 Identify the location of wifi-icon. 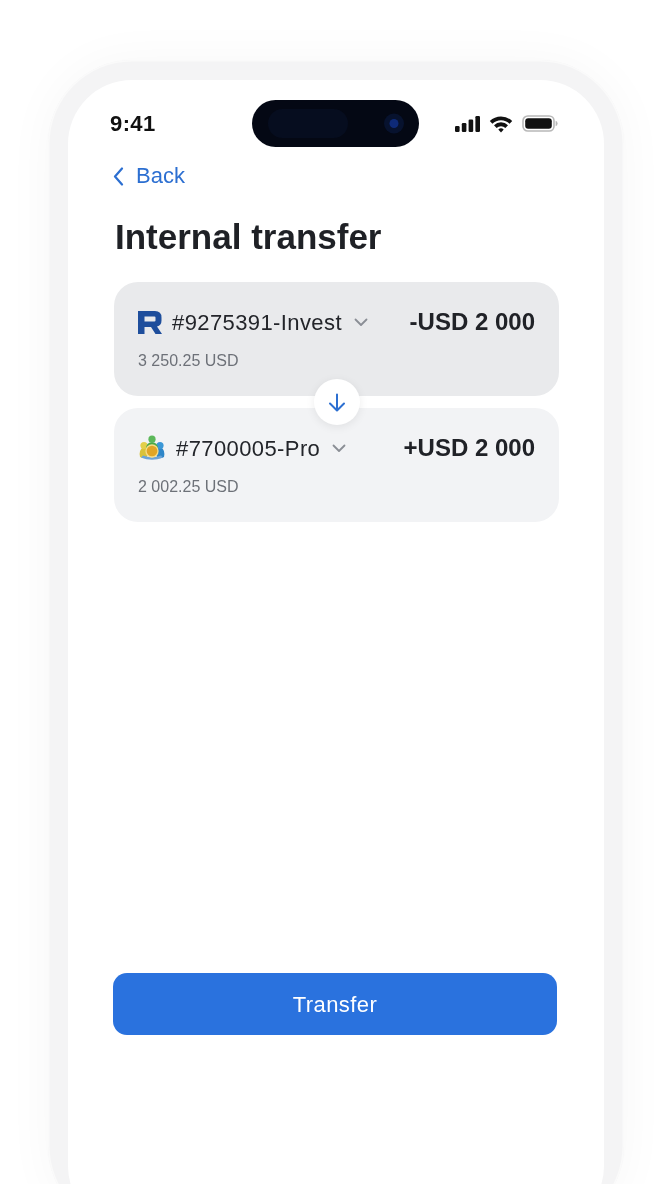
(501, 123).